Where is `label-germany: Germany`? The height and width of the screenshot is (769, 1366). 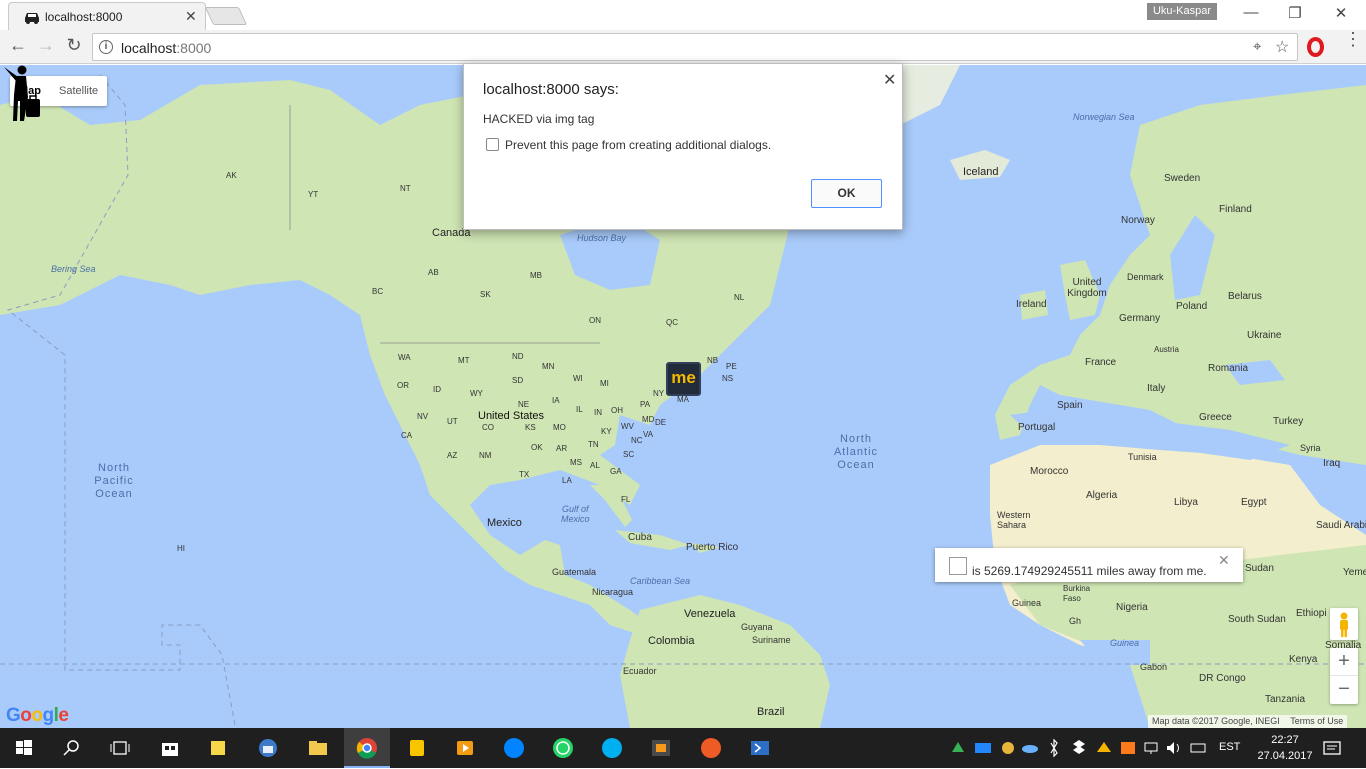 label-germany: Germany is located at coordinates (1140, 318).